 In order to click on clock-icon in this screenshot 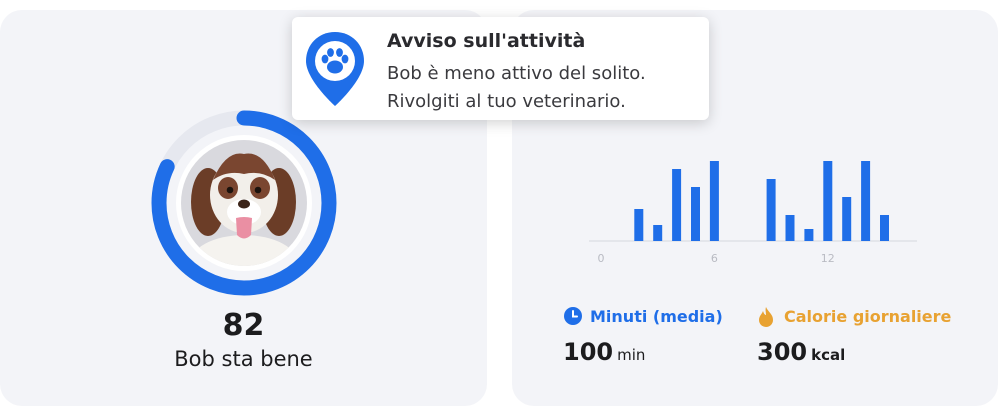, I will do `click(573, 316)`.